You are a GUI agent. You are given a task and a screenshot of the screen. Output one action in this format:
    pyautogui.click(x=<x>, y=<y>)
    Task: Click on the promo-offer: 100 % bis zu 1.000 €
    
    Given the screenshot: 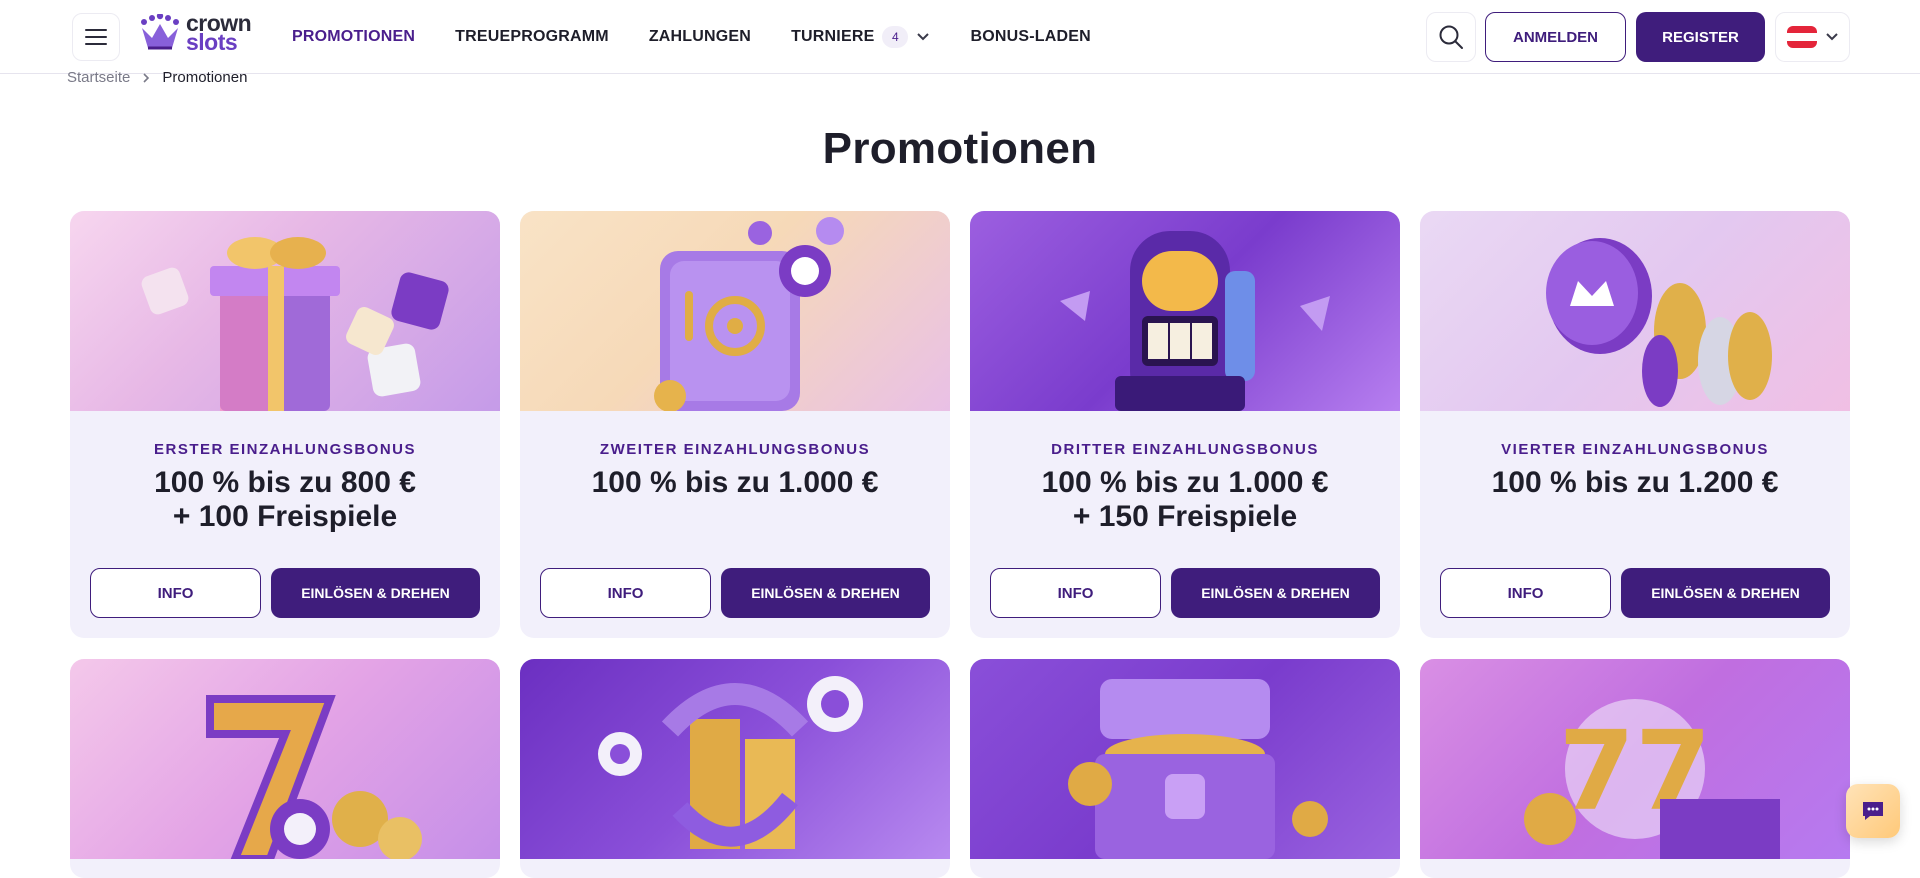 What is the action you would take?
    pyautogui.click(x=735, y=483)
    